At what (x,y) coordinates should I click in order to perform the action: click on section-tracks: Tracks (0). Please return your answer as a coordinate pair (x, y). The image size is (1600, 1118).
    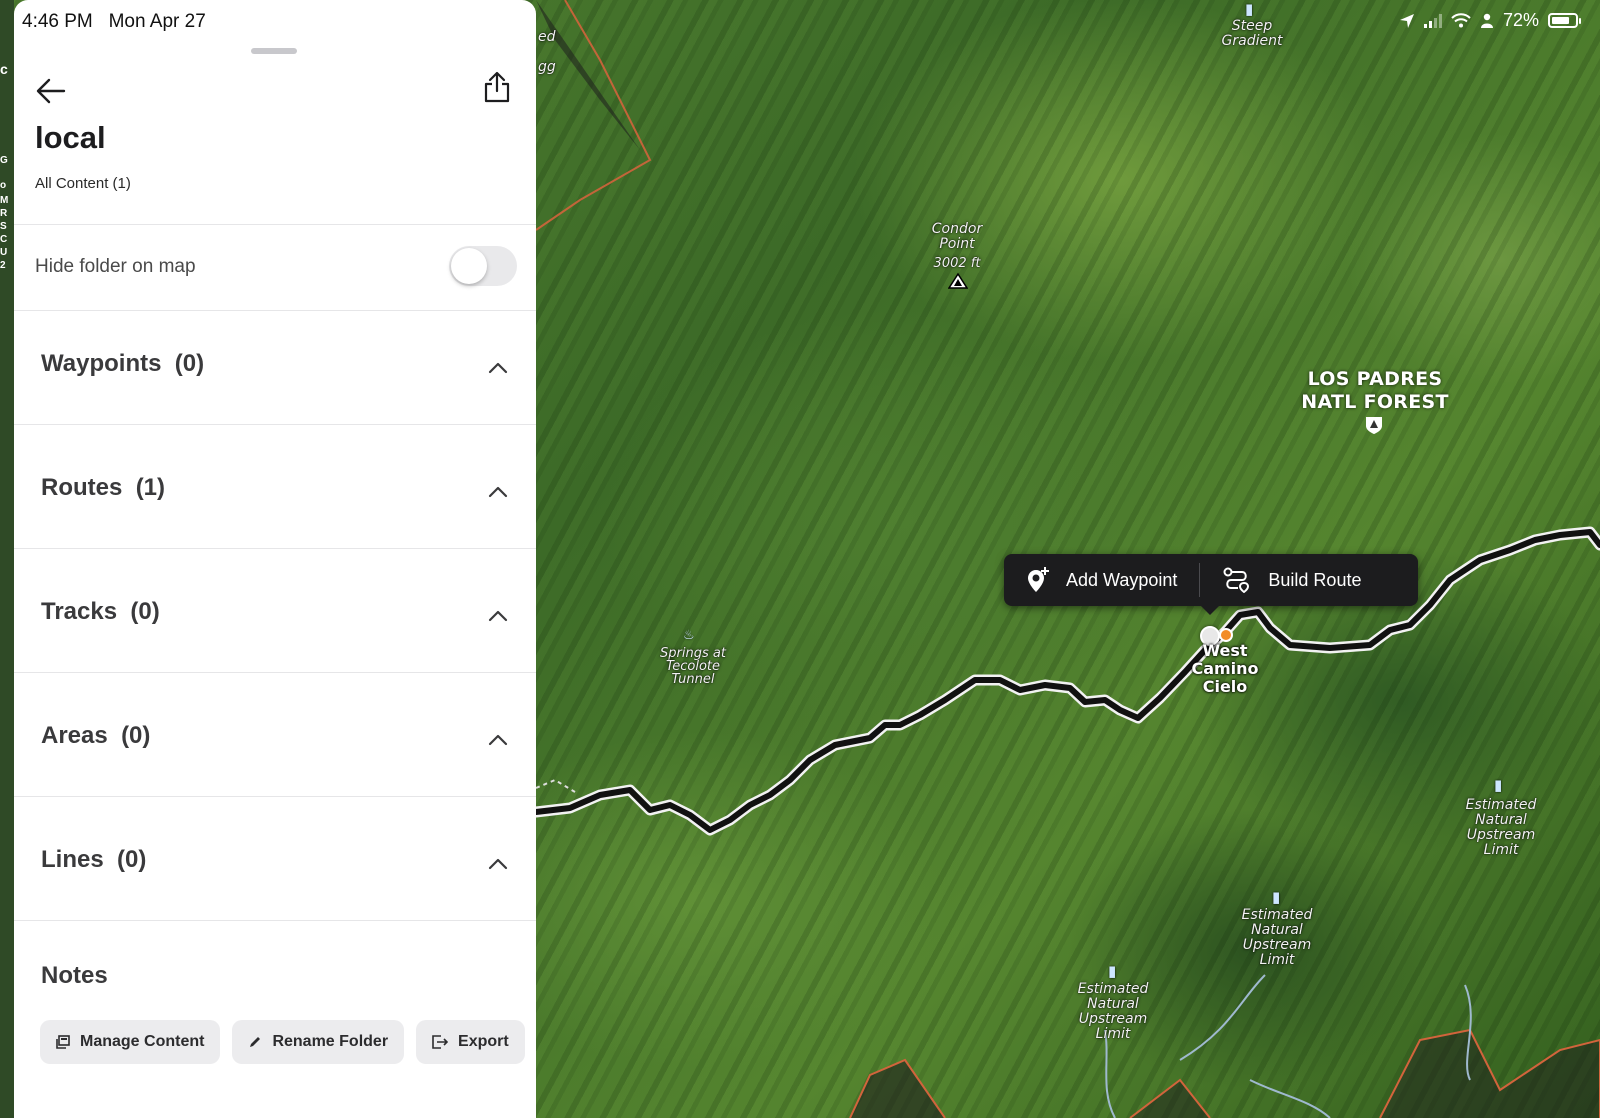
    Looking at the image, I should click on (275, 620).